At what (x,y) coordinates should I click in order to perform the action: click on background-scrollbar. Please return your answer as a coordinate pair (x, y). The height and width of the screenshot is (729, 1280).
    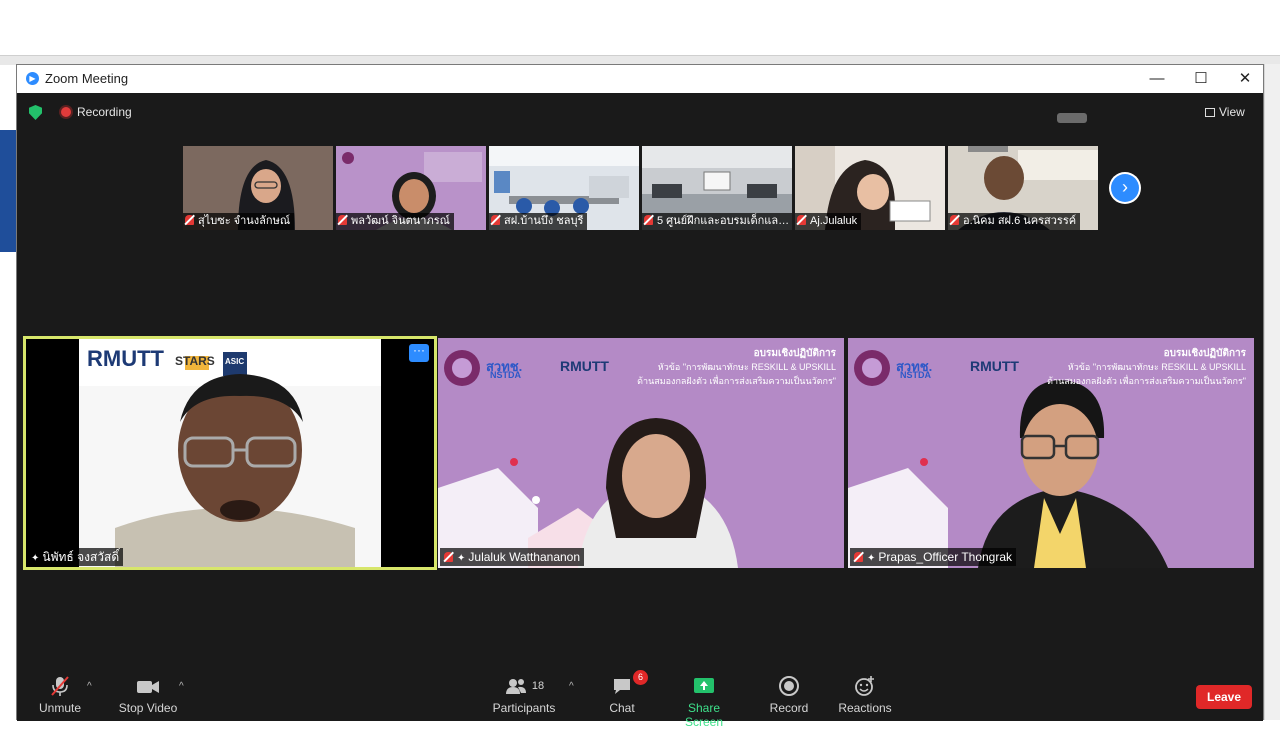
    Looking at the image, I should click on (1272, 392).